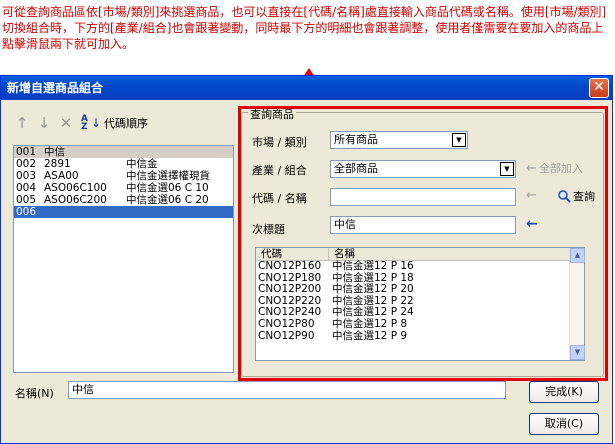  Describe the element at coordinates (96, 123) in the screenshot. I see `sort-arrow-icon: ↓` at that location.